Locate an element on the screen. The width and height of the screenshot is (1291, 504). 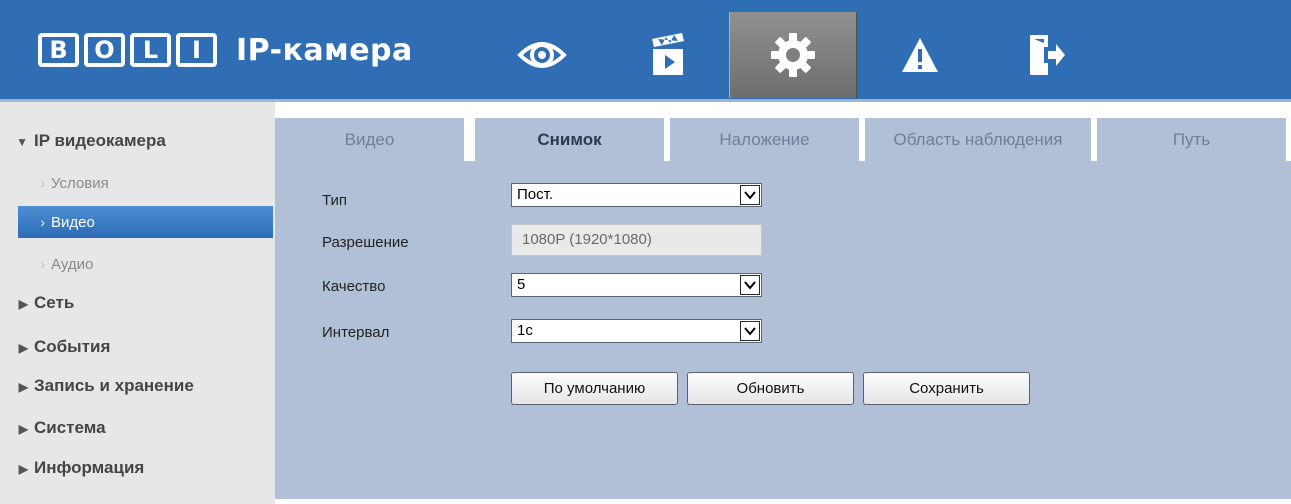
nav-exit is located at coordinates (1046, 55).